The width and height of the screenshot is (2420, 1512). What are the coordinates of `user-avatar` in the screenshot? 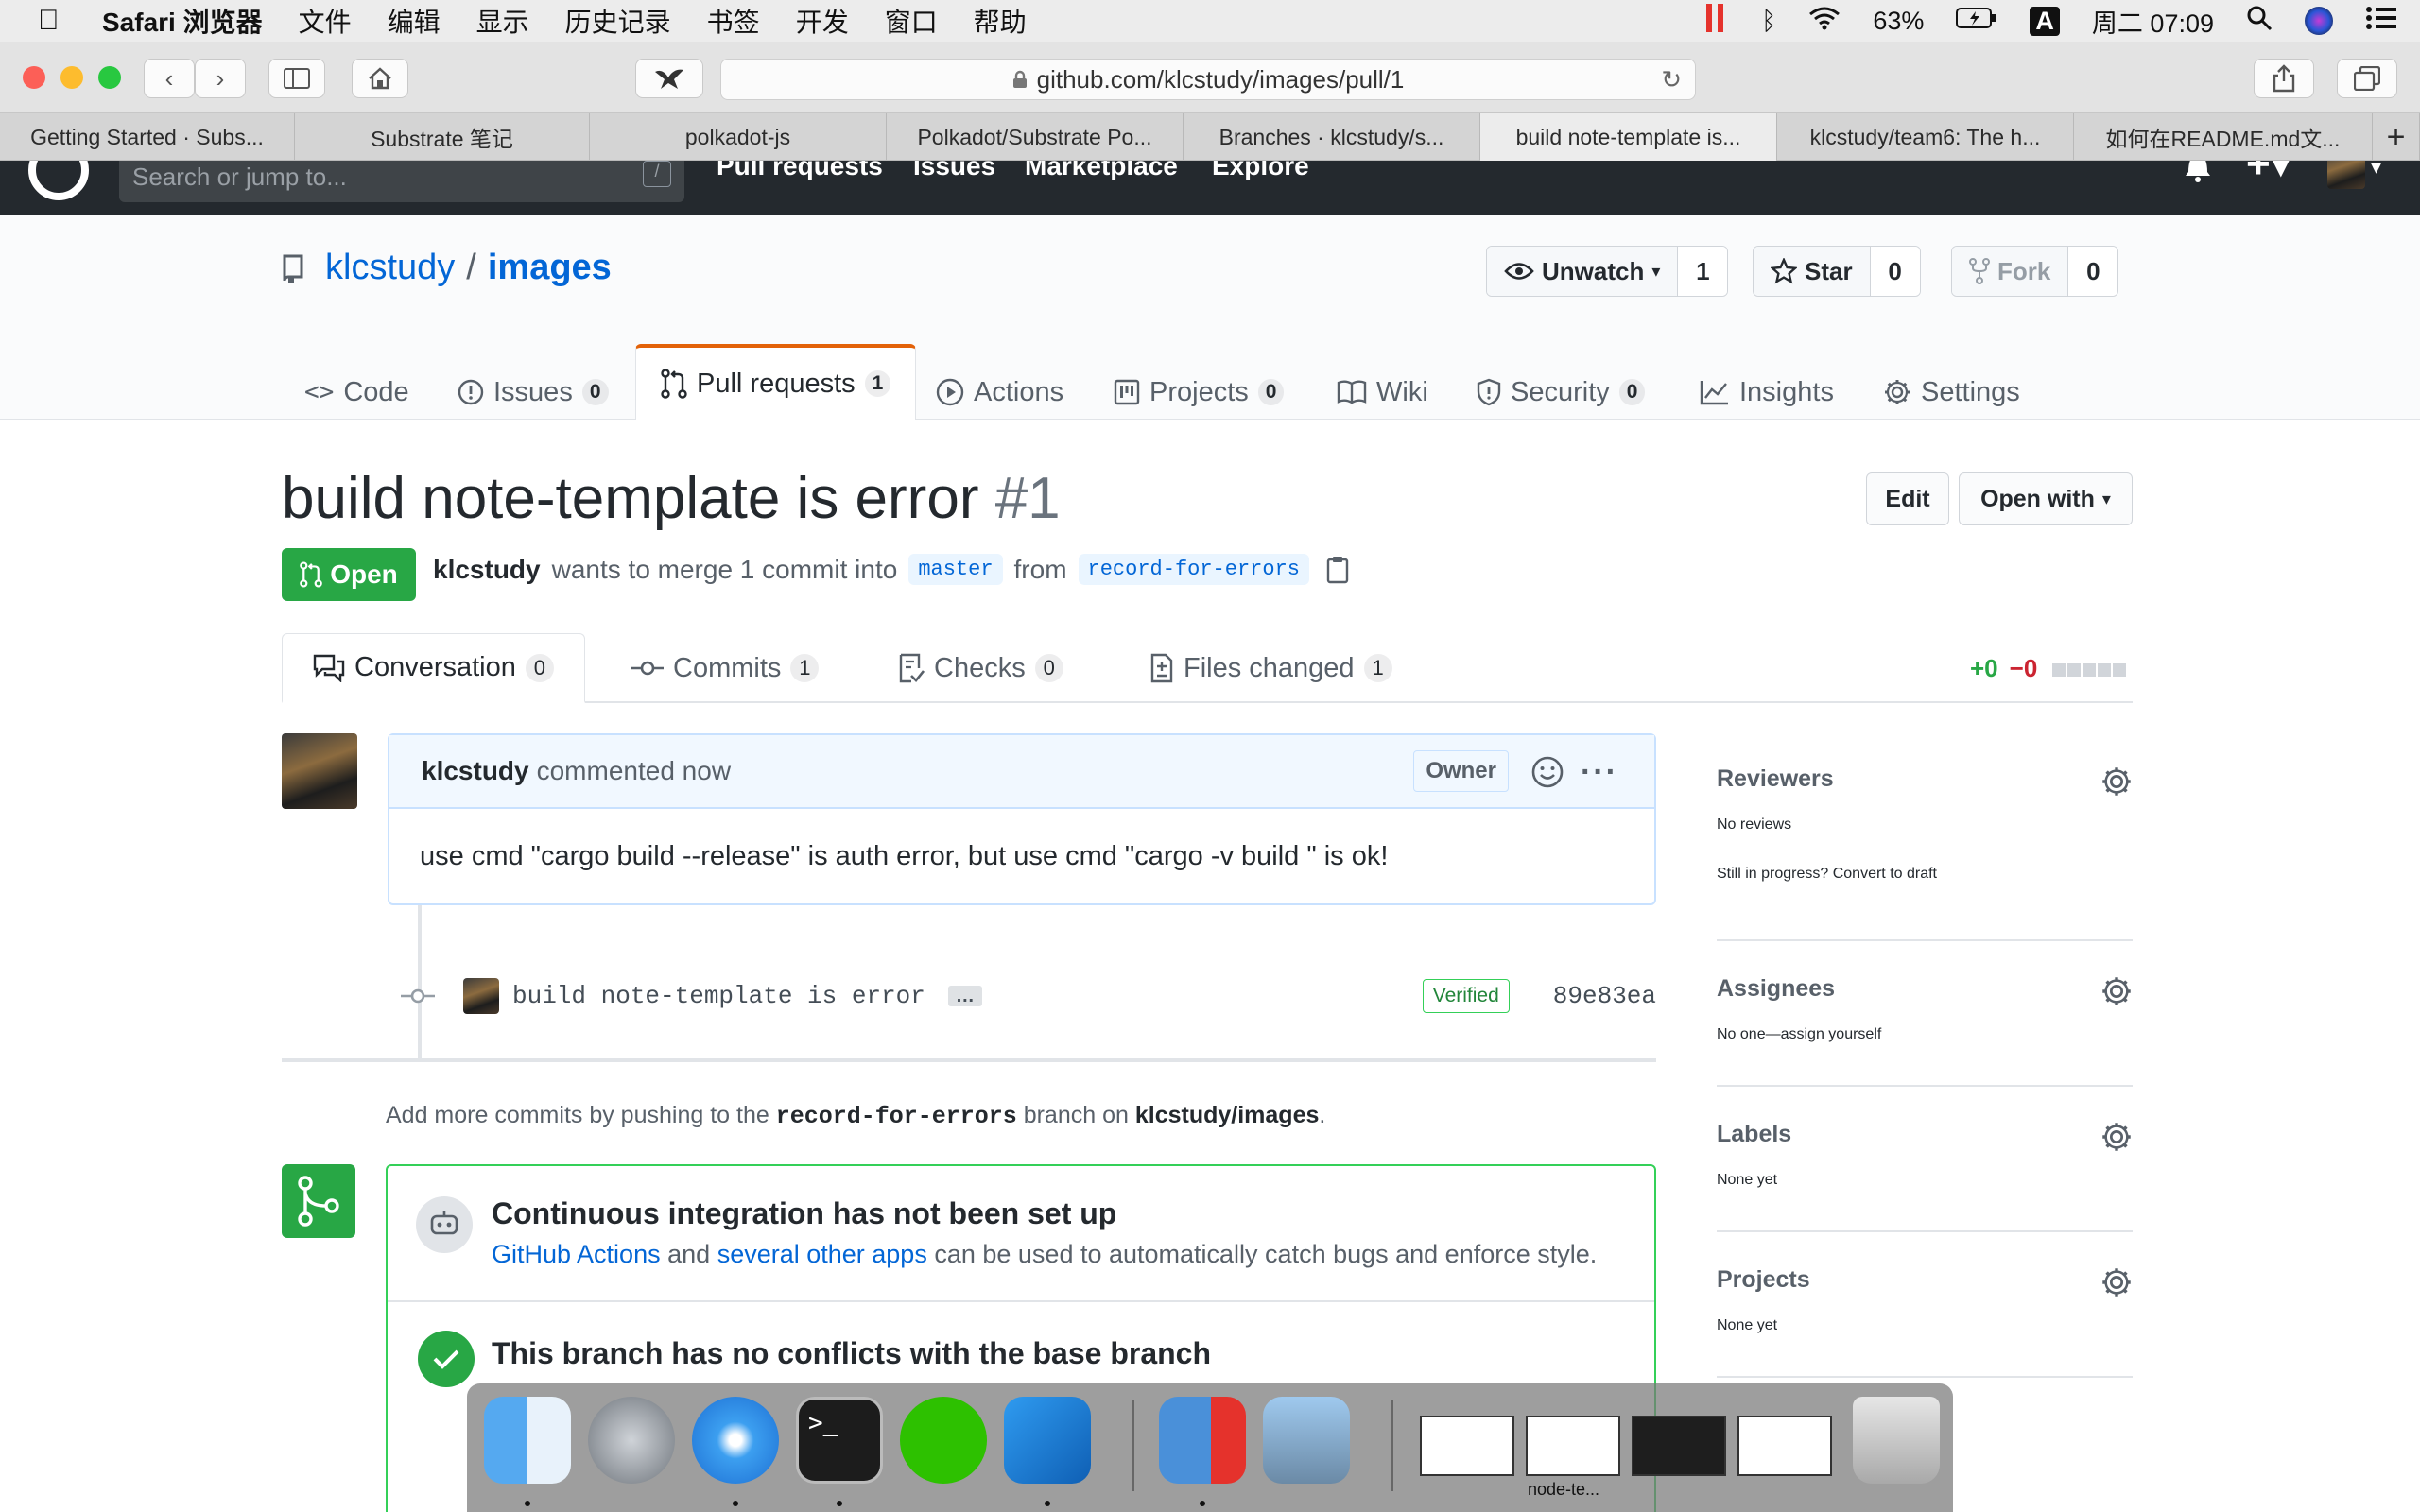 It's located at (2346, 175).